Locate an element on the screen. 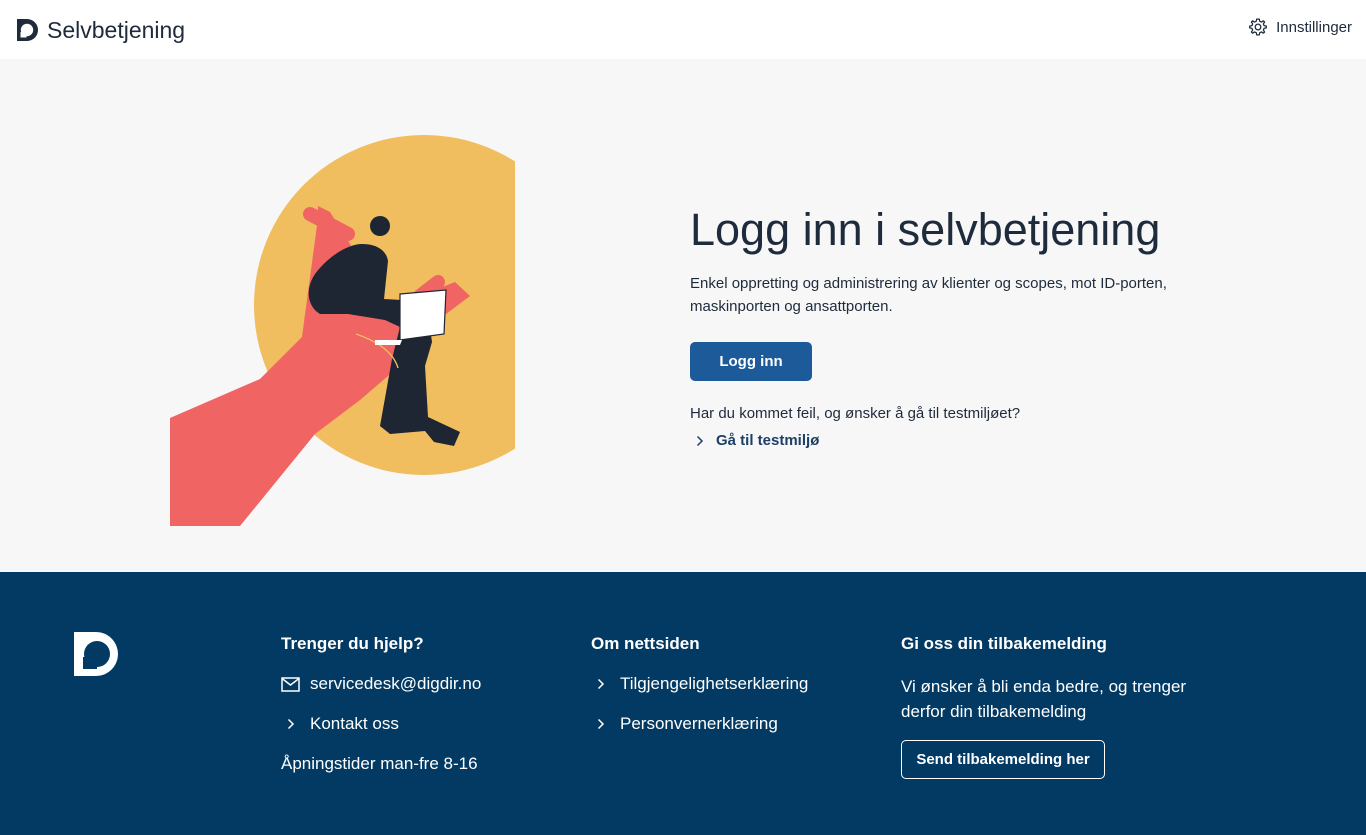 The height and width of the screenshot is (835, 1366). footer-about-heading: Om nettsiden is located at coordinates (645, 643).